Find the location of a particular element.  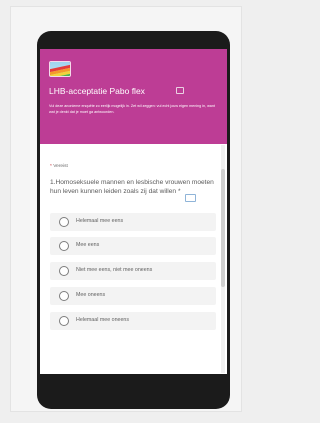

immersive-reader-icon is located at coordinates (190, 198).